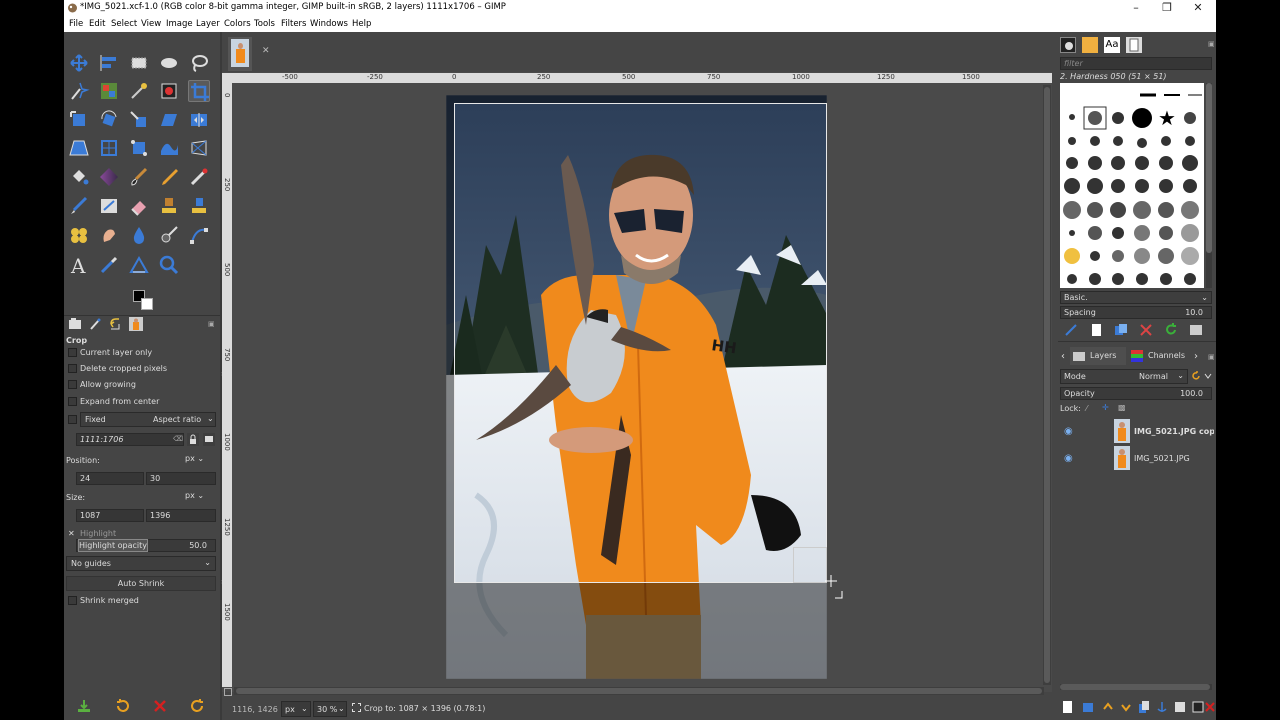 The width and height of the screenshot is (1280, 720). Describe the element at coordinates (169, 91) in the screenshot. I see `foreground-select-icon` at that location.